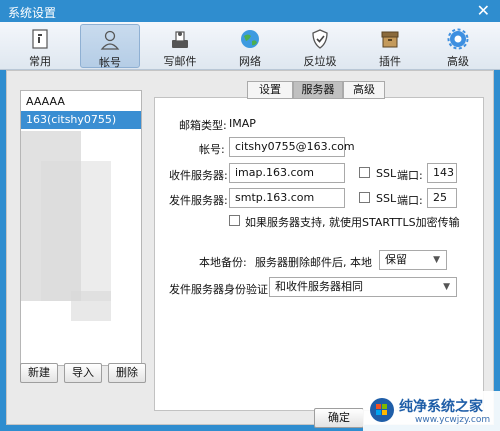 The width and height of the screenshot is (500, 431). Describe the element at coordinates (410, 175) in the screenshot. I see `incoming-port-label: 端口:` at that location.